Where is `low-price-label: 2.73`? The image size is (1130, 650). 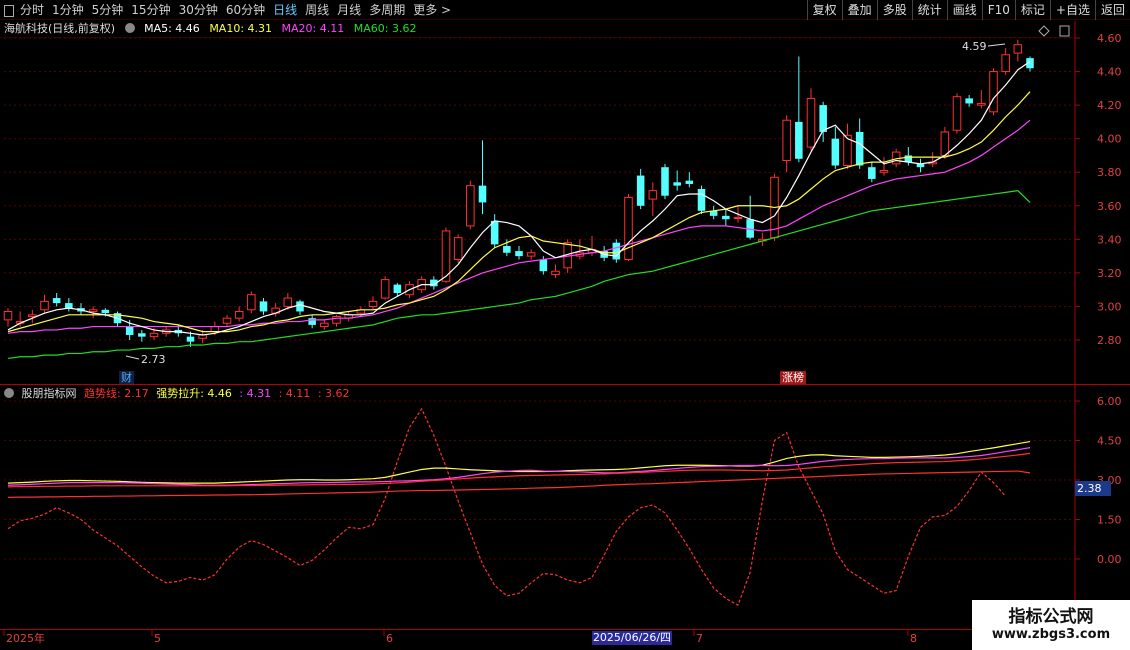 low-price-label: 2.73 is located at coordinates (153, 359).